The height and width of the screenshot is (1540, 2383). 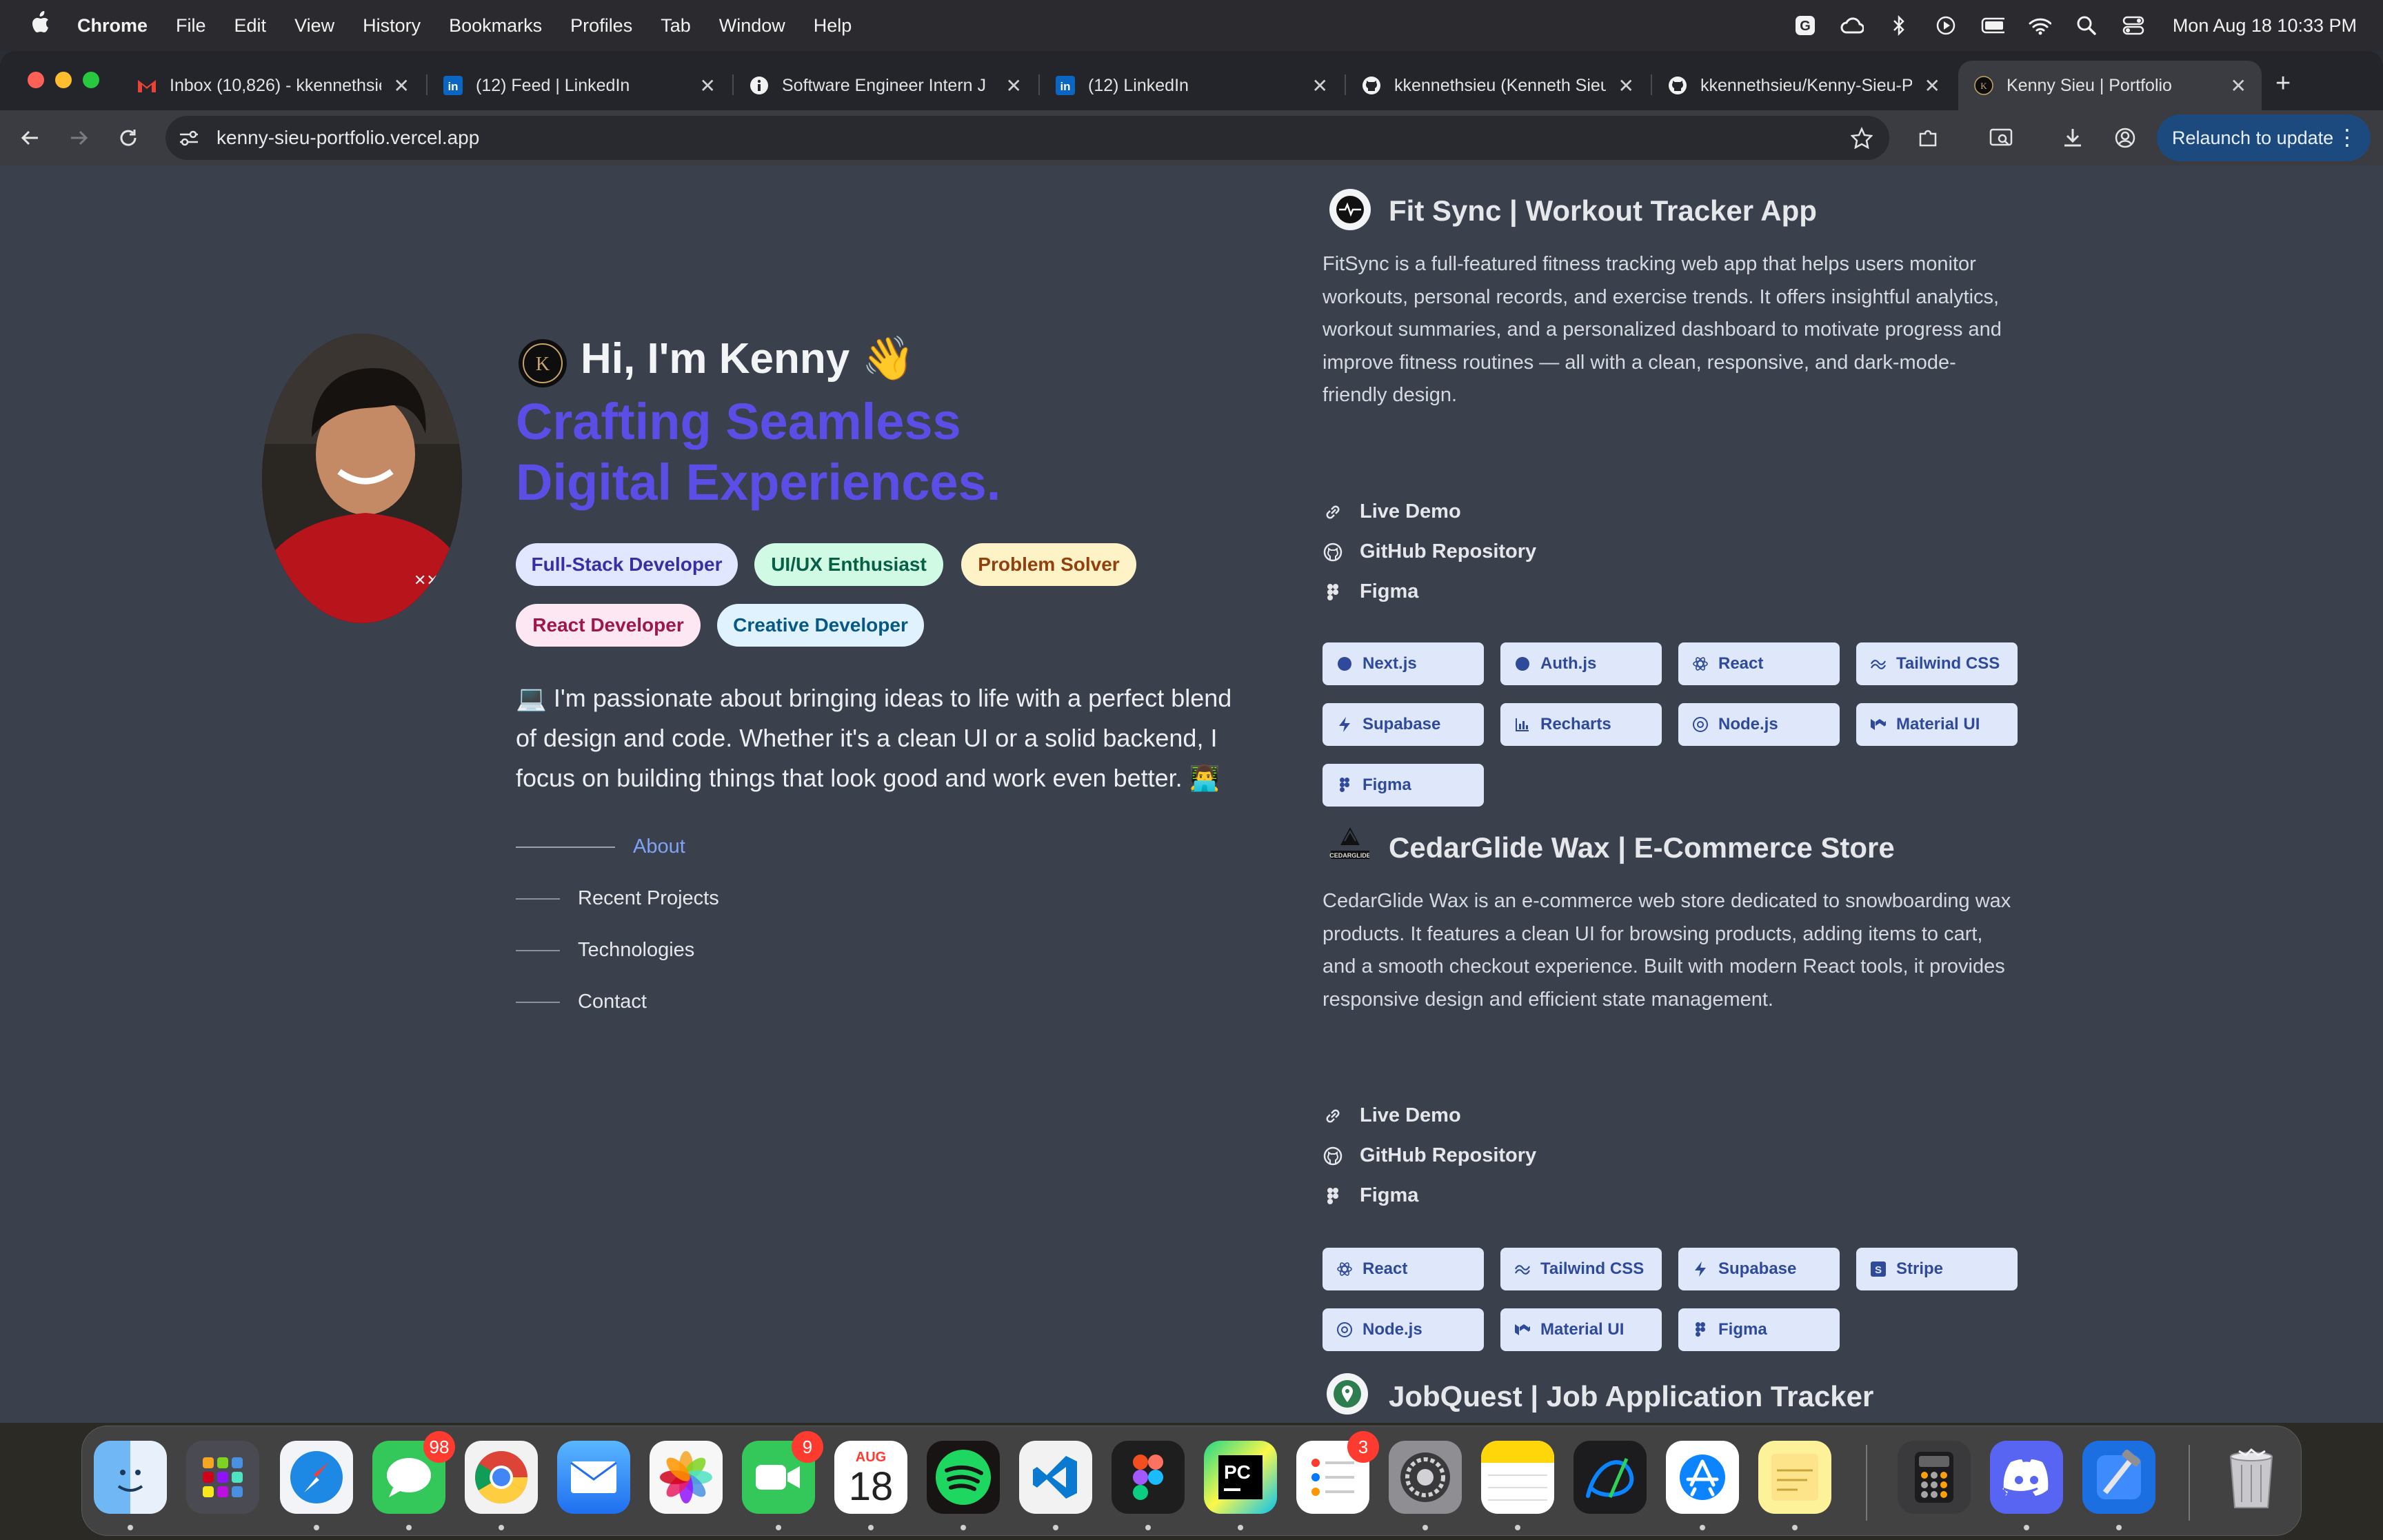 I want to click on calendar-icon: AUG 18, so click(x=870, y=1478).